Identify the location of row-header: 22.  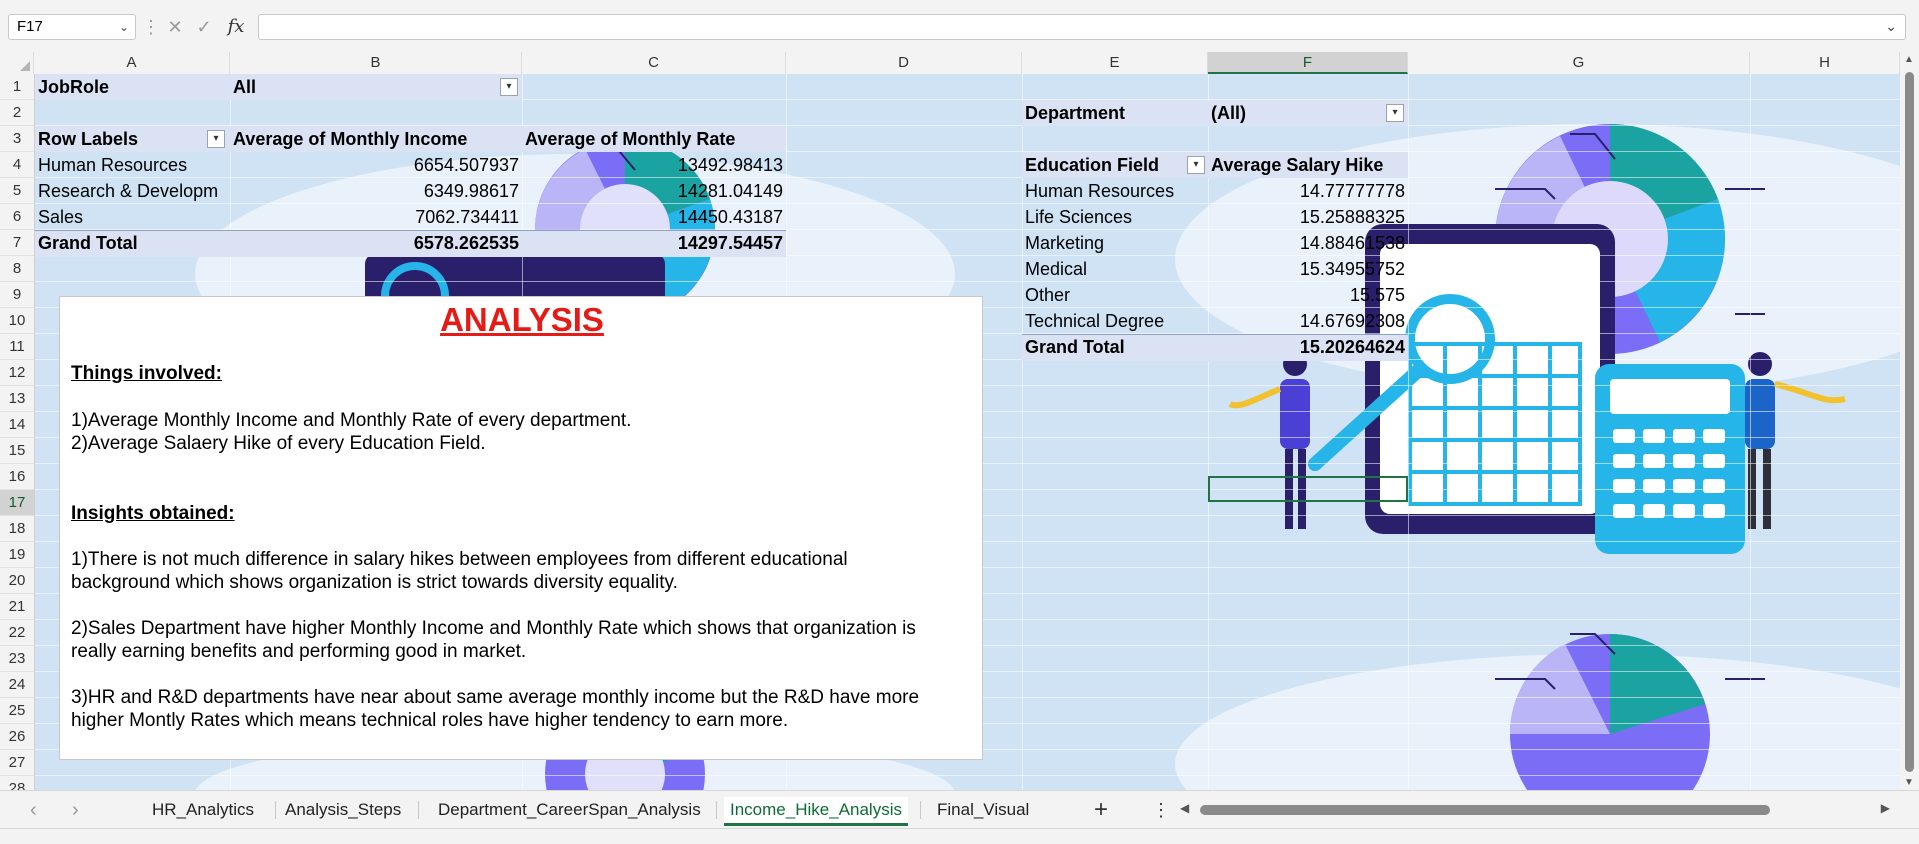
(17, 633).